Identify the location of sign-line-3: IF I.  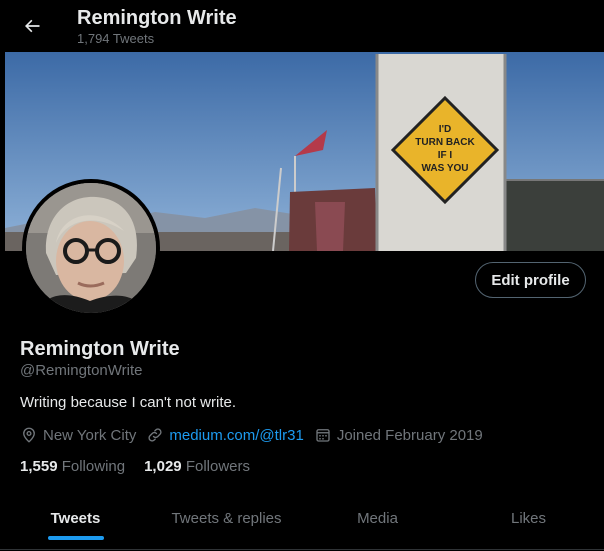
(445, 155).